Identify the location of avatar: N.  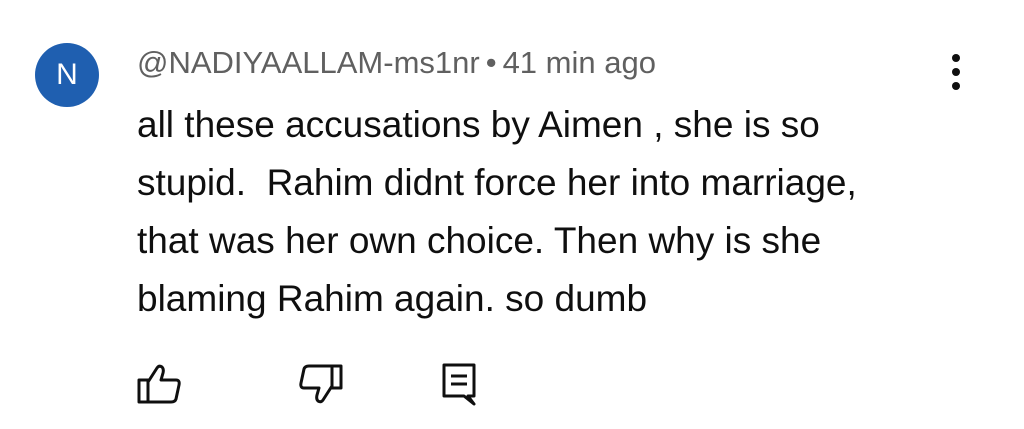
(67, 75).